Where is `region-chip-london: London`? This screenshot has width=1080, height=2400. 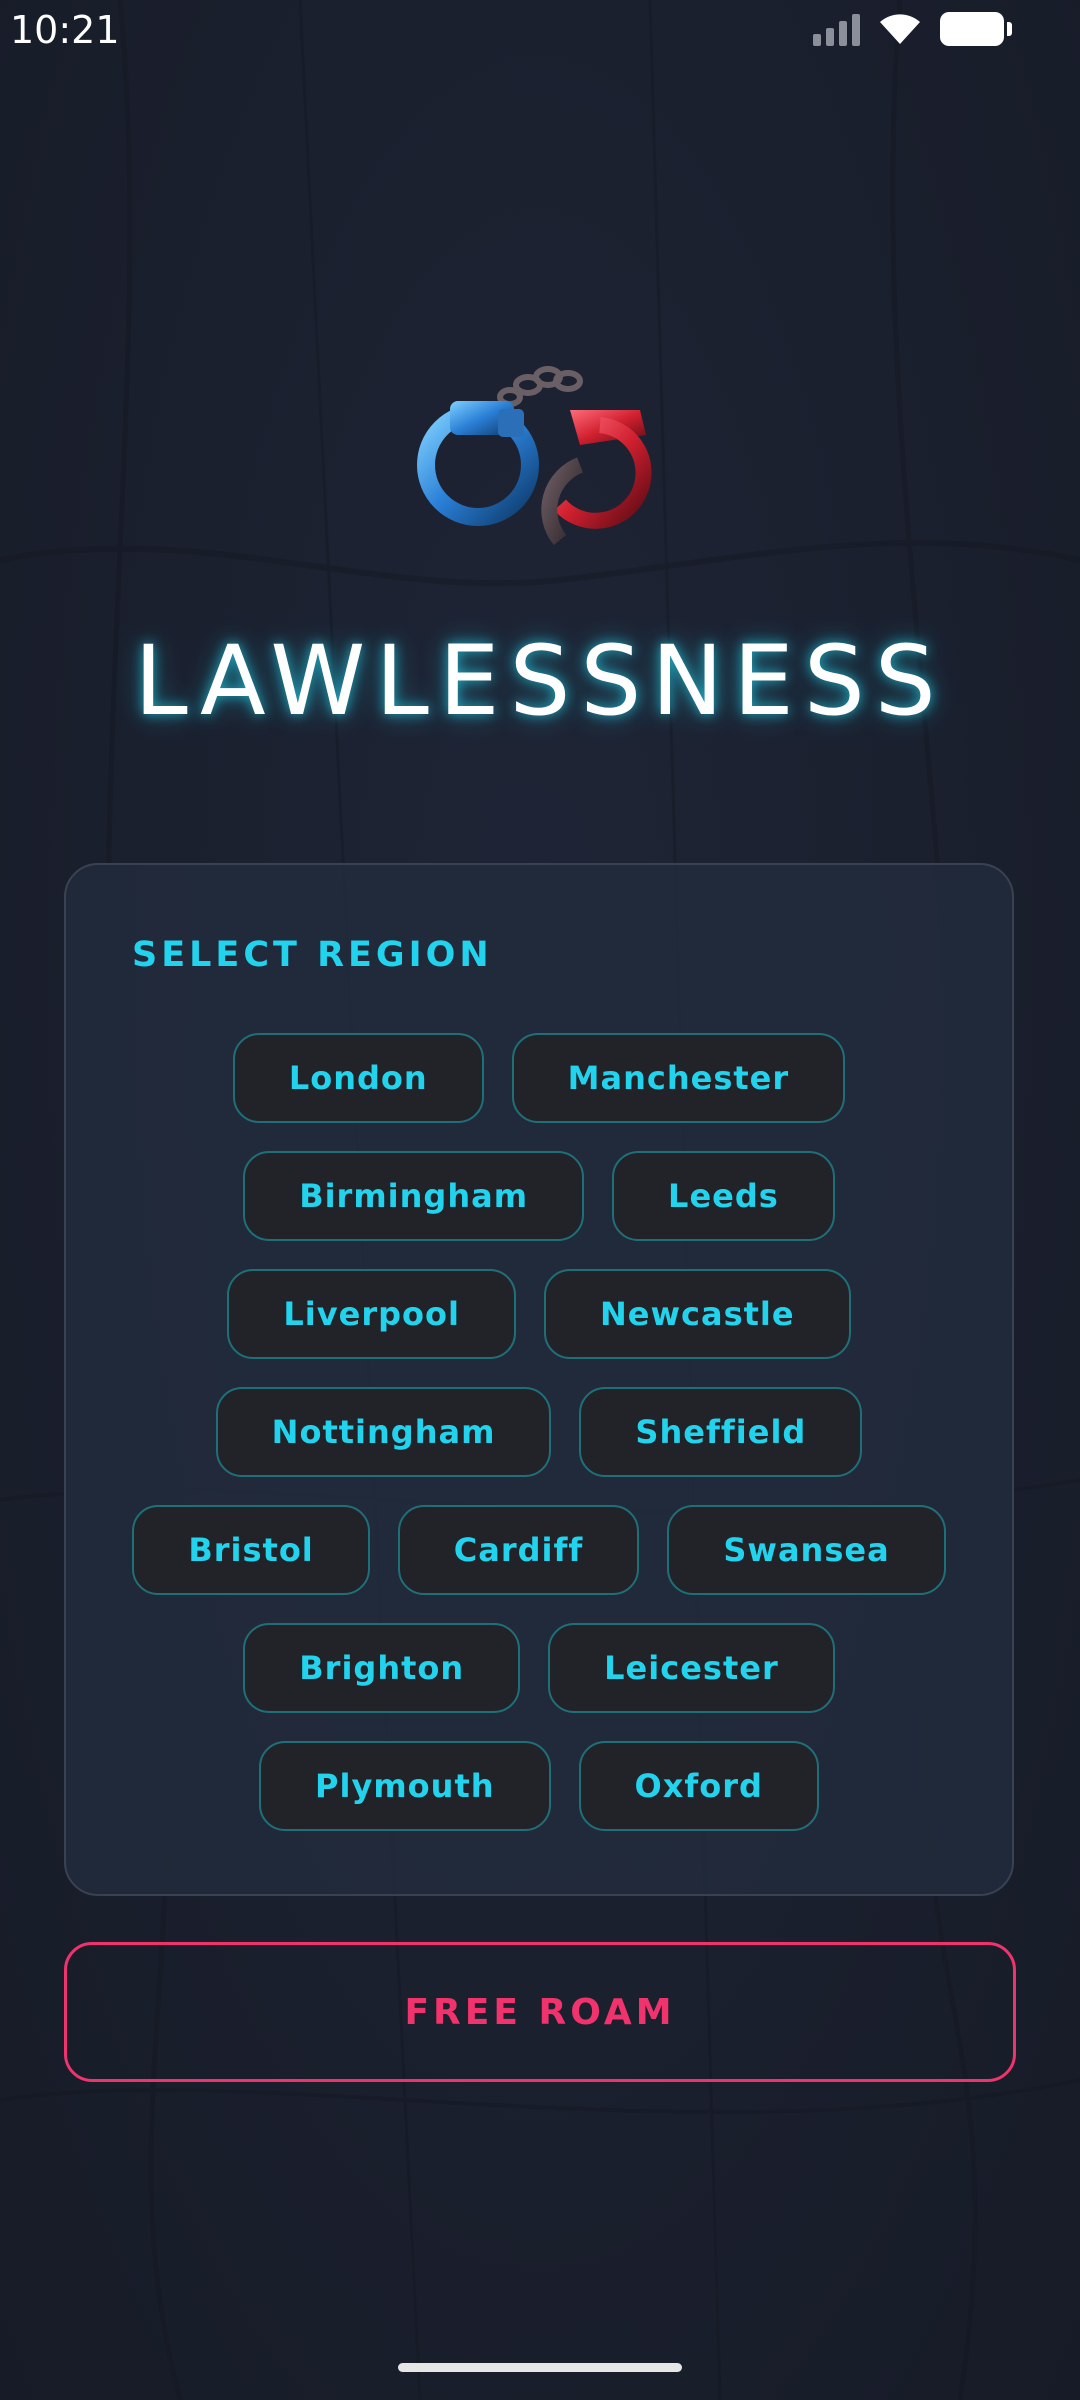
region-chip-london: London is located at coordinates (358, 1078).